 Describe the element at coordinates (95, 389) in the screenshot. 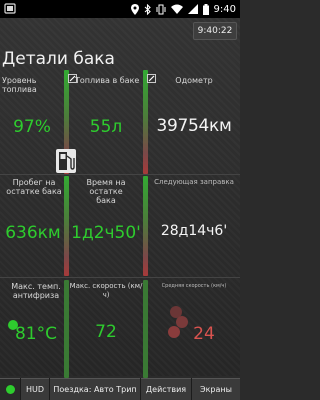

I see `nav-trip-button: Поездка: Авто Трип` at that location.